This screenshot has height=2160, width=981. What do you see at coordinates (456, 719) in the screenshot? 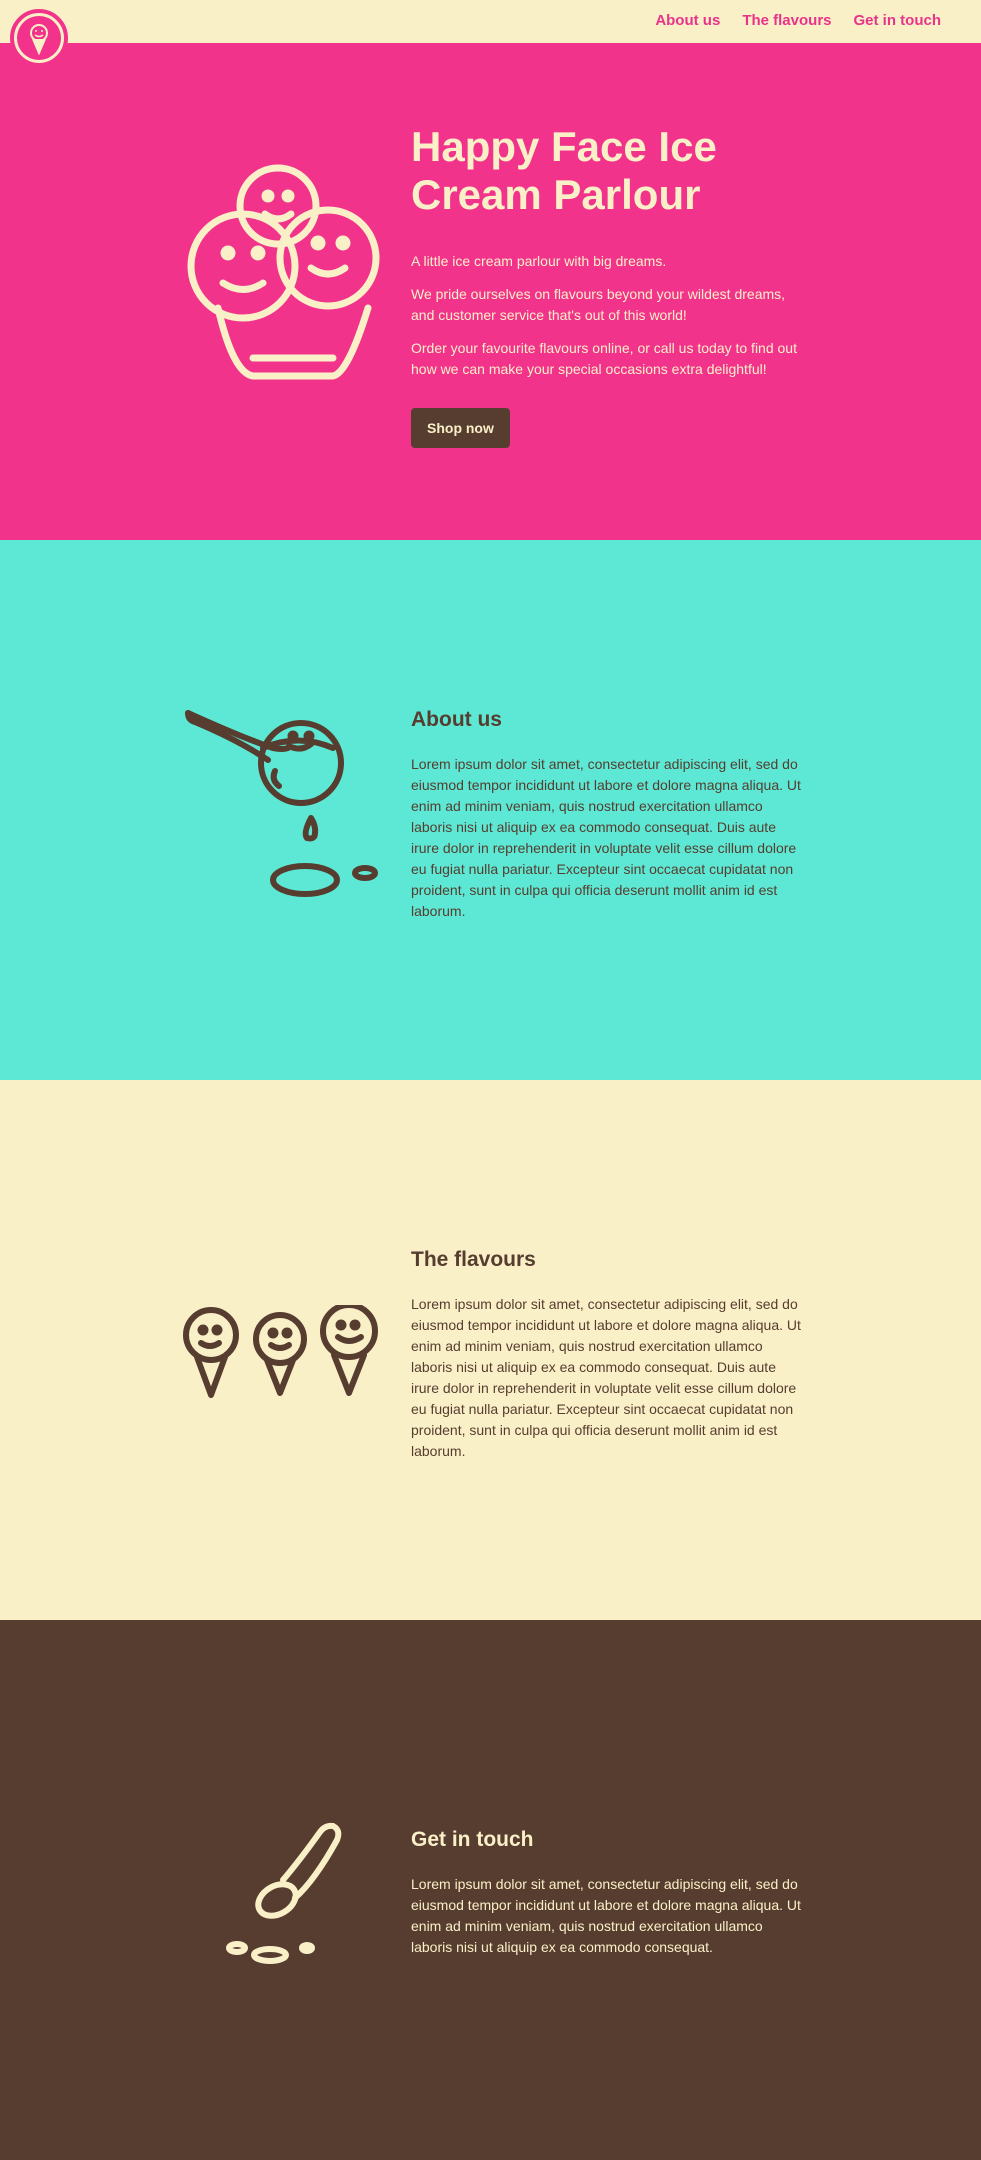
I see `about-heading: About us` at bounding box center [456, 719].